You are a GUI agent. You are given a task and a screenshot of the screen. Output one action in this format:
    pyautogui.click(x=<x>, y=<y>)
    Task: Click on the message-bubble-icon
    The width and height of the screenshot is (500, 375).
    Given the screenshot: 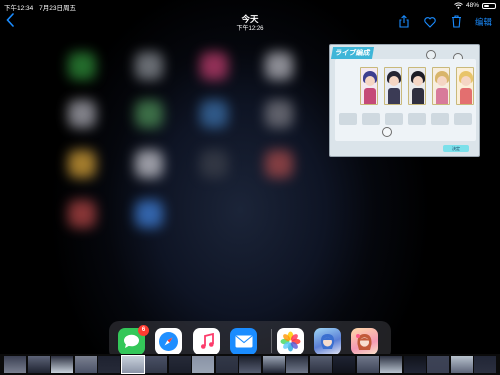 What is the action you would take?
    pyautogui.click(x=131, y=341)
    